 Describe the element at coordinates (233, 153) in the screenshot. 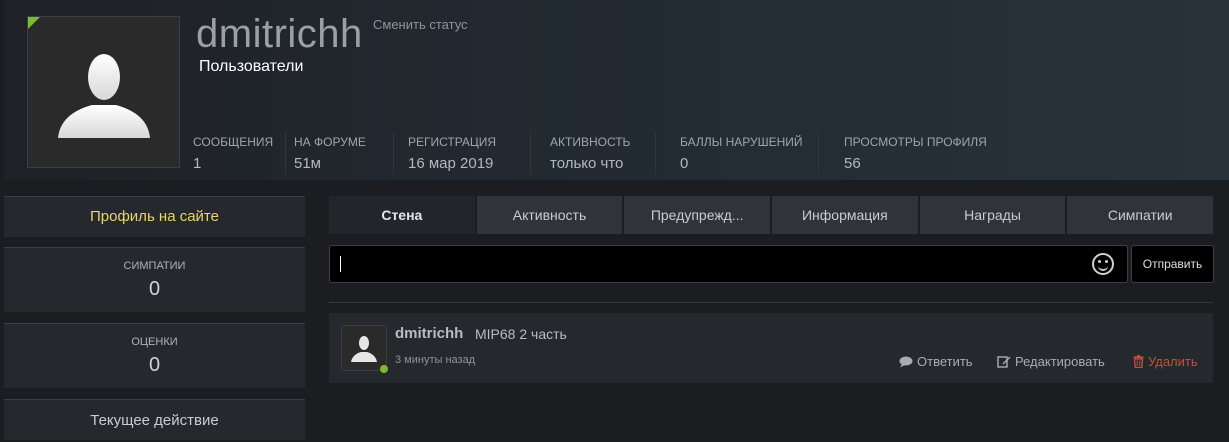

I see `stat-posts: Сообщения 1` at that location.